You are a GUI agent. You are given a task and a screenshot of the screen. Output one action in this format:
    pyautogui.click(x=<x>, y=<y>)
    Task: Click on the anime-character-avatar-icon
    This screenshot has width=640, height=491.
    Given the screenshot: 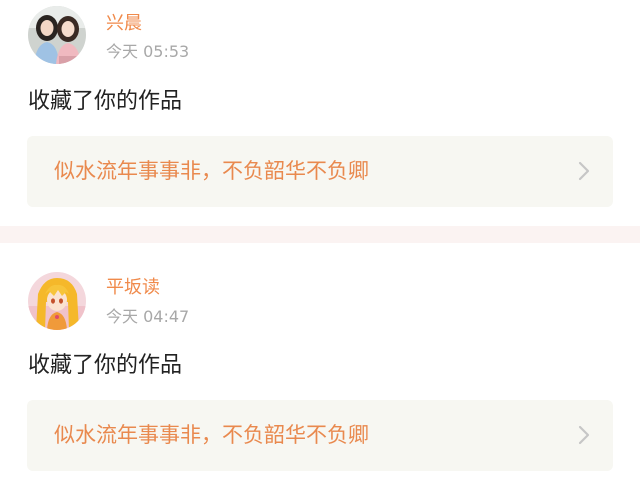 What is the action you would take?
    pyautogui.click(x=57, y=301)
    